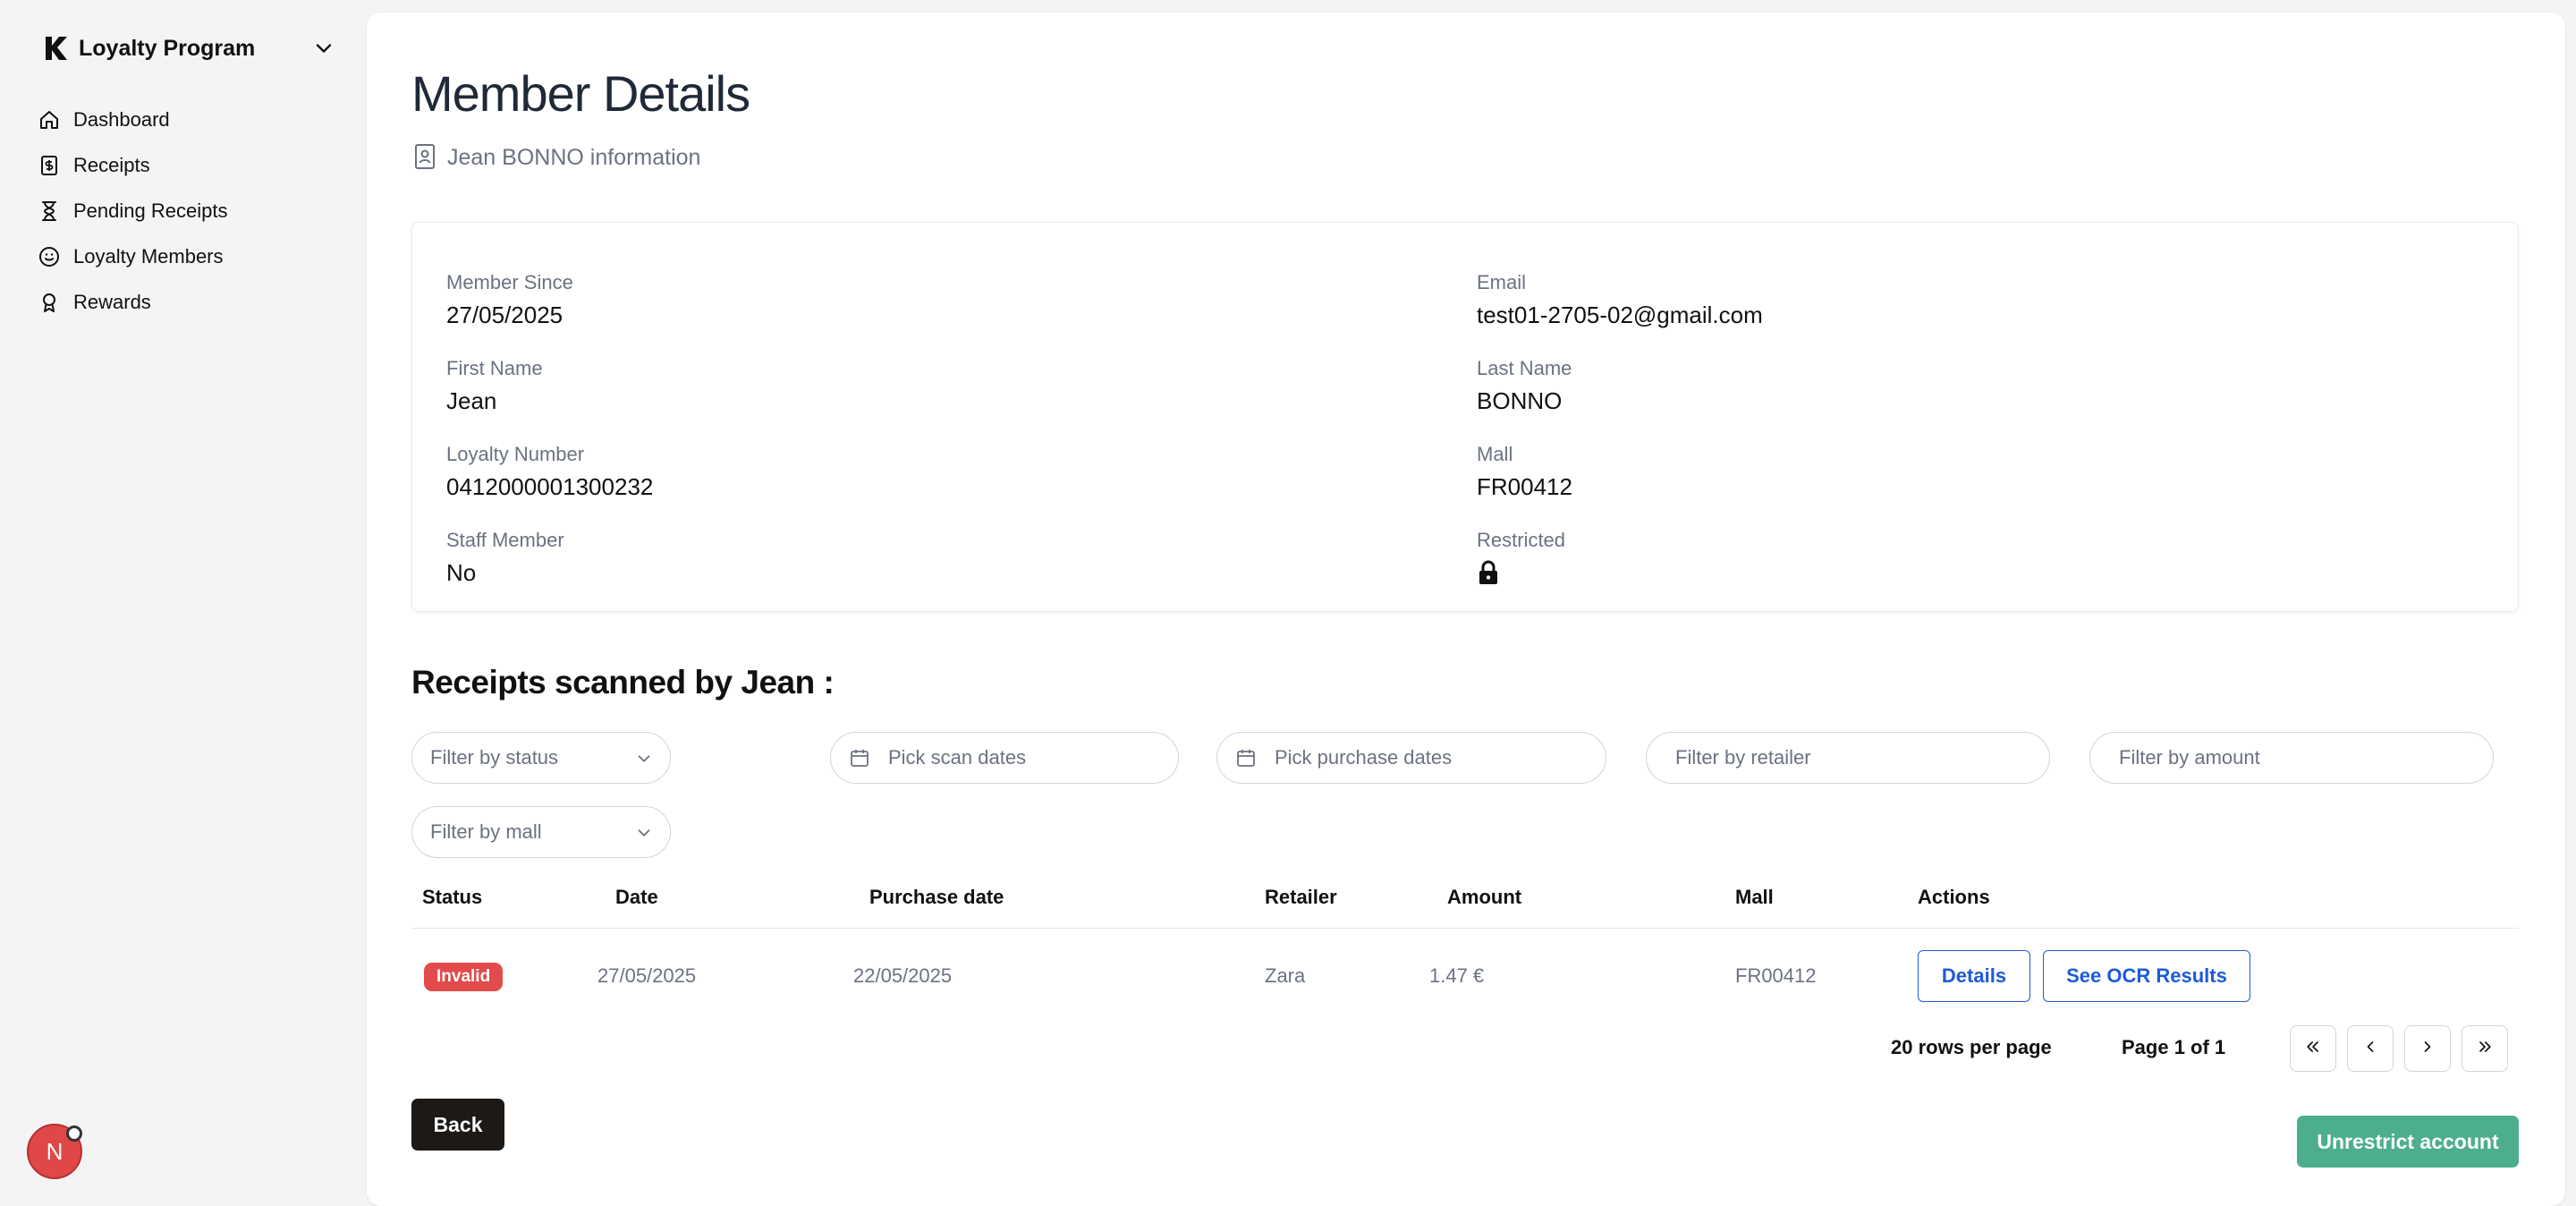 The image size is (2576, 1206). Describe the element at coordinates (111, 164) in the screenshot. I see `sidebar-item-label: Receipts` at that location.